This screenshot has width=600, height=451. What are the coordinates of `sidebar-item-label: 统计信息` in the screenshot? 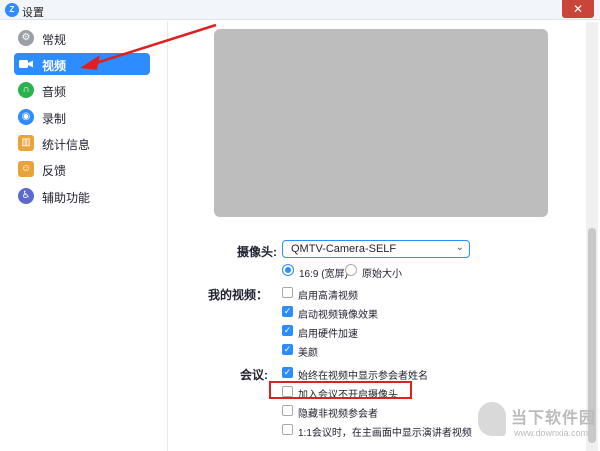 It's located at (66, 145).